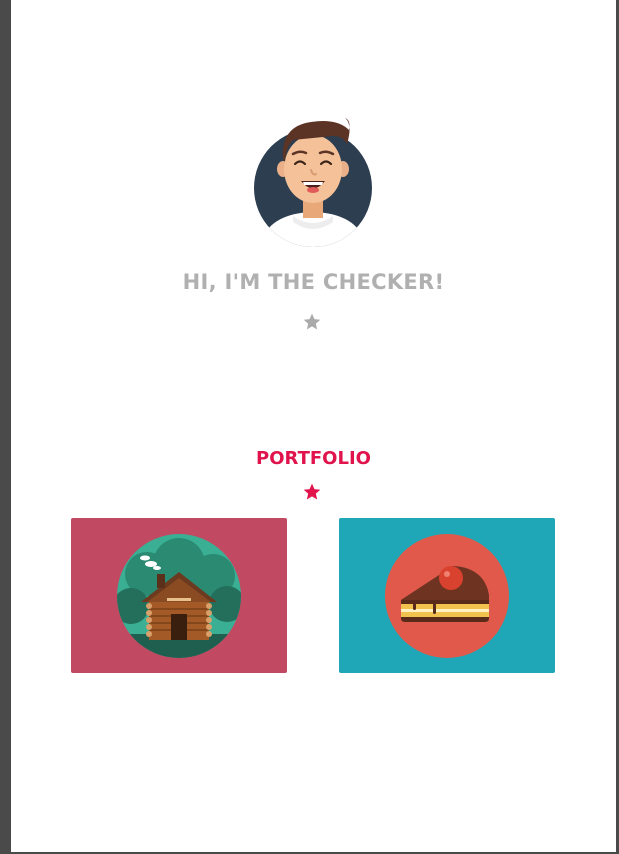 The height and width of the screenshot is (854, 619). I want to click on cake-icon, so click(447, 596).